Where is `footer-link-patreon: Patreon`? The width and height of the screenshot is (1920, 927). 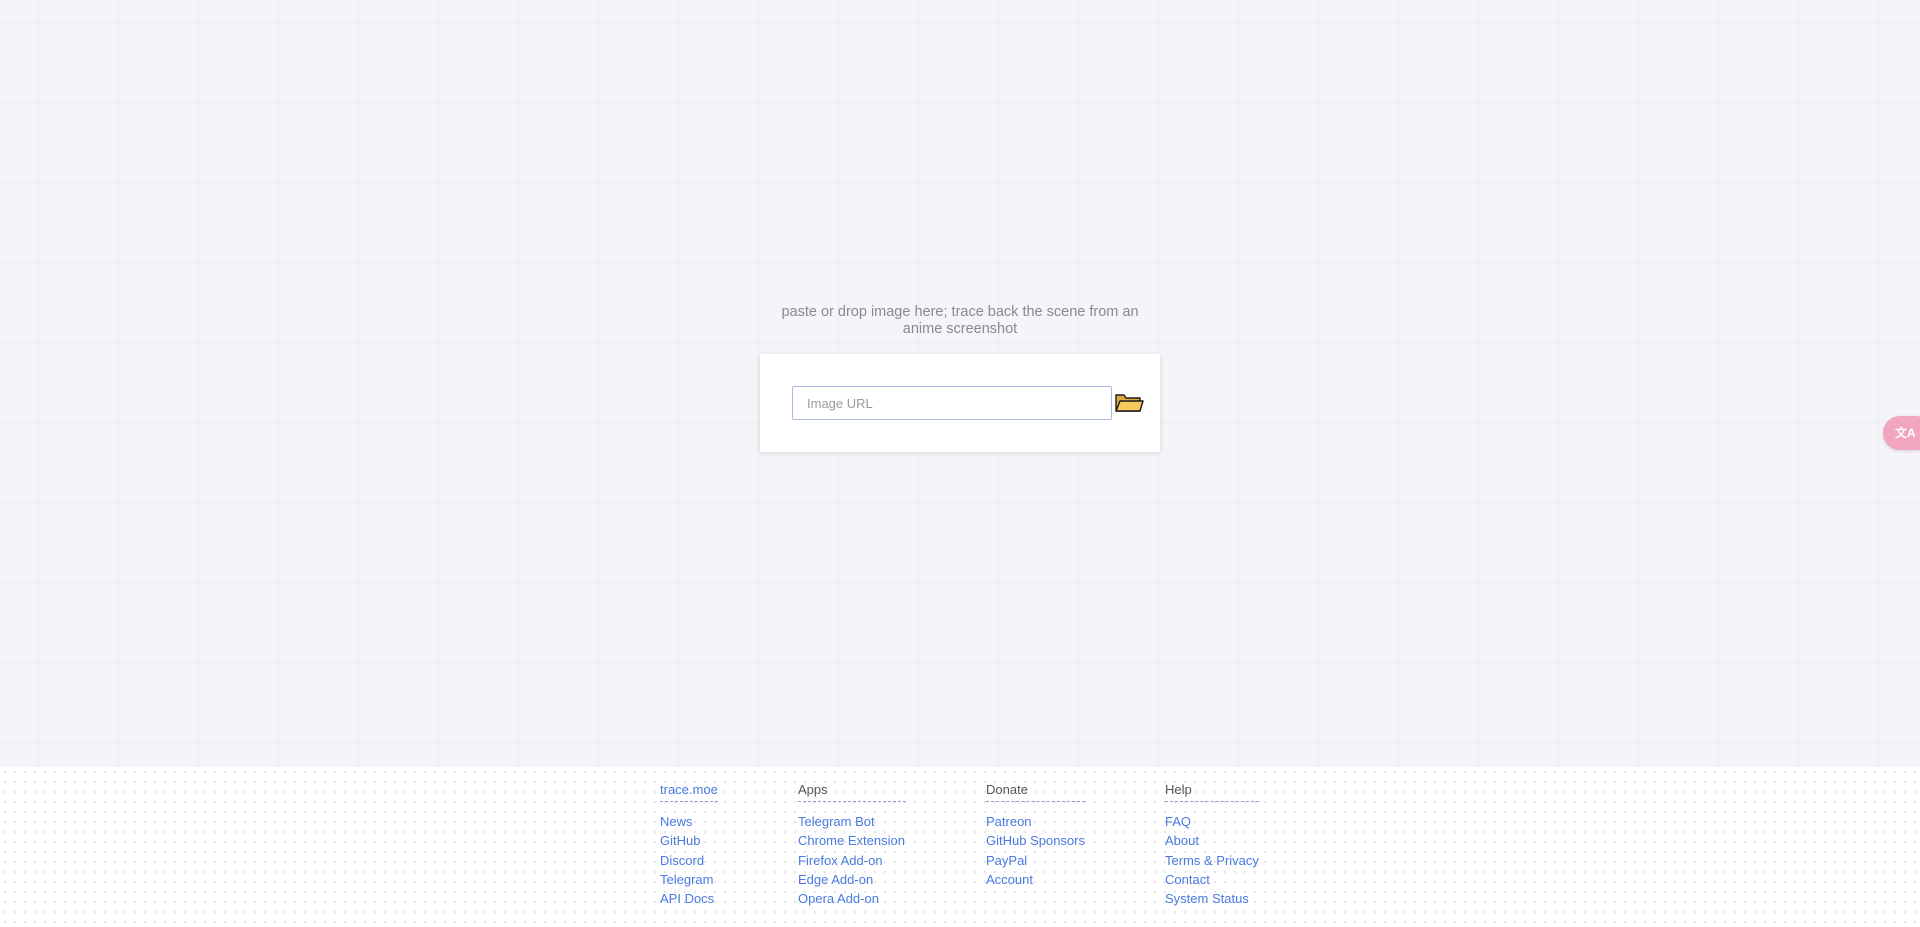
footer-link-patreon: Patreon is located at coordinates (1035, 821).